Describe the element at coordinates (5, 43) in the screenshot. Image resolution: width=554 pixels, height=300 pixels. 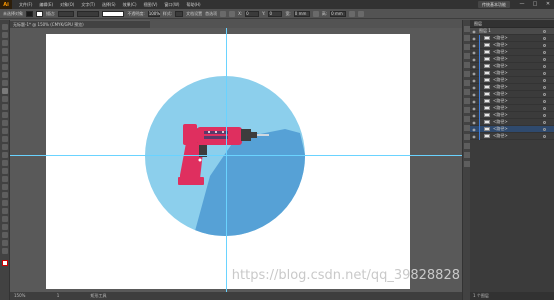
I see `magic-wand-tool-icon` at that location.